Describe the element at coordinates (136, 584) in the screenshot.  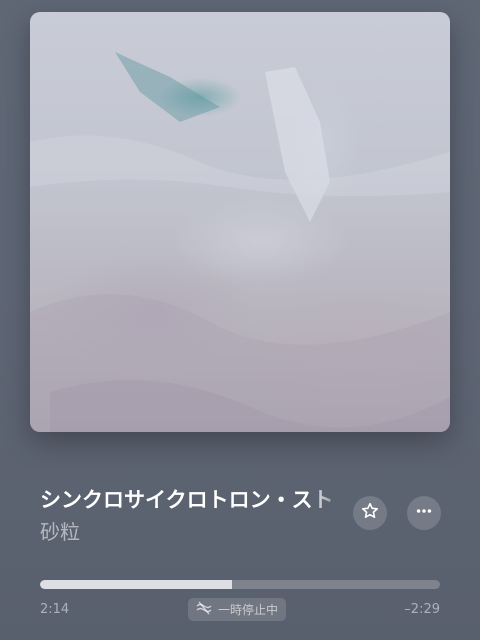
I see `progress-fill` at that location.